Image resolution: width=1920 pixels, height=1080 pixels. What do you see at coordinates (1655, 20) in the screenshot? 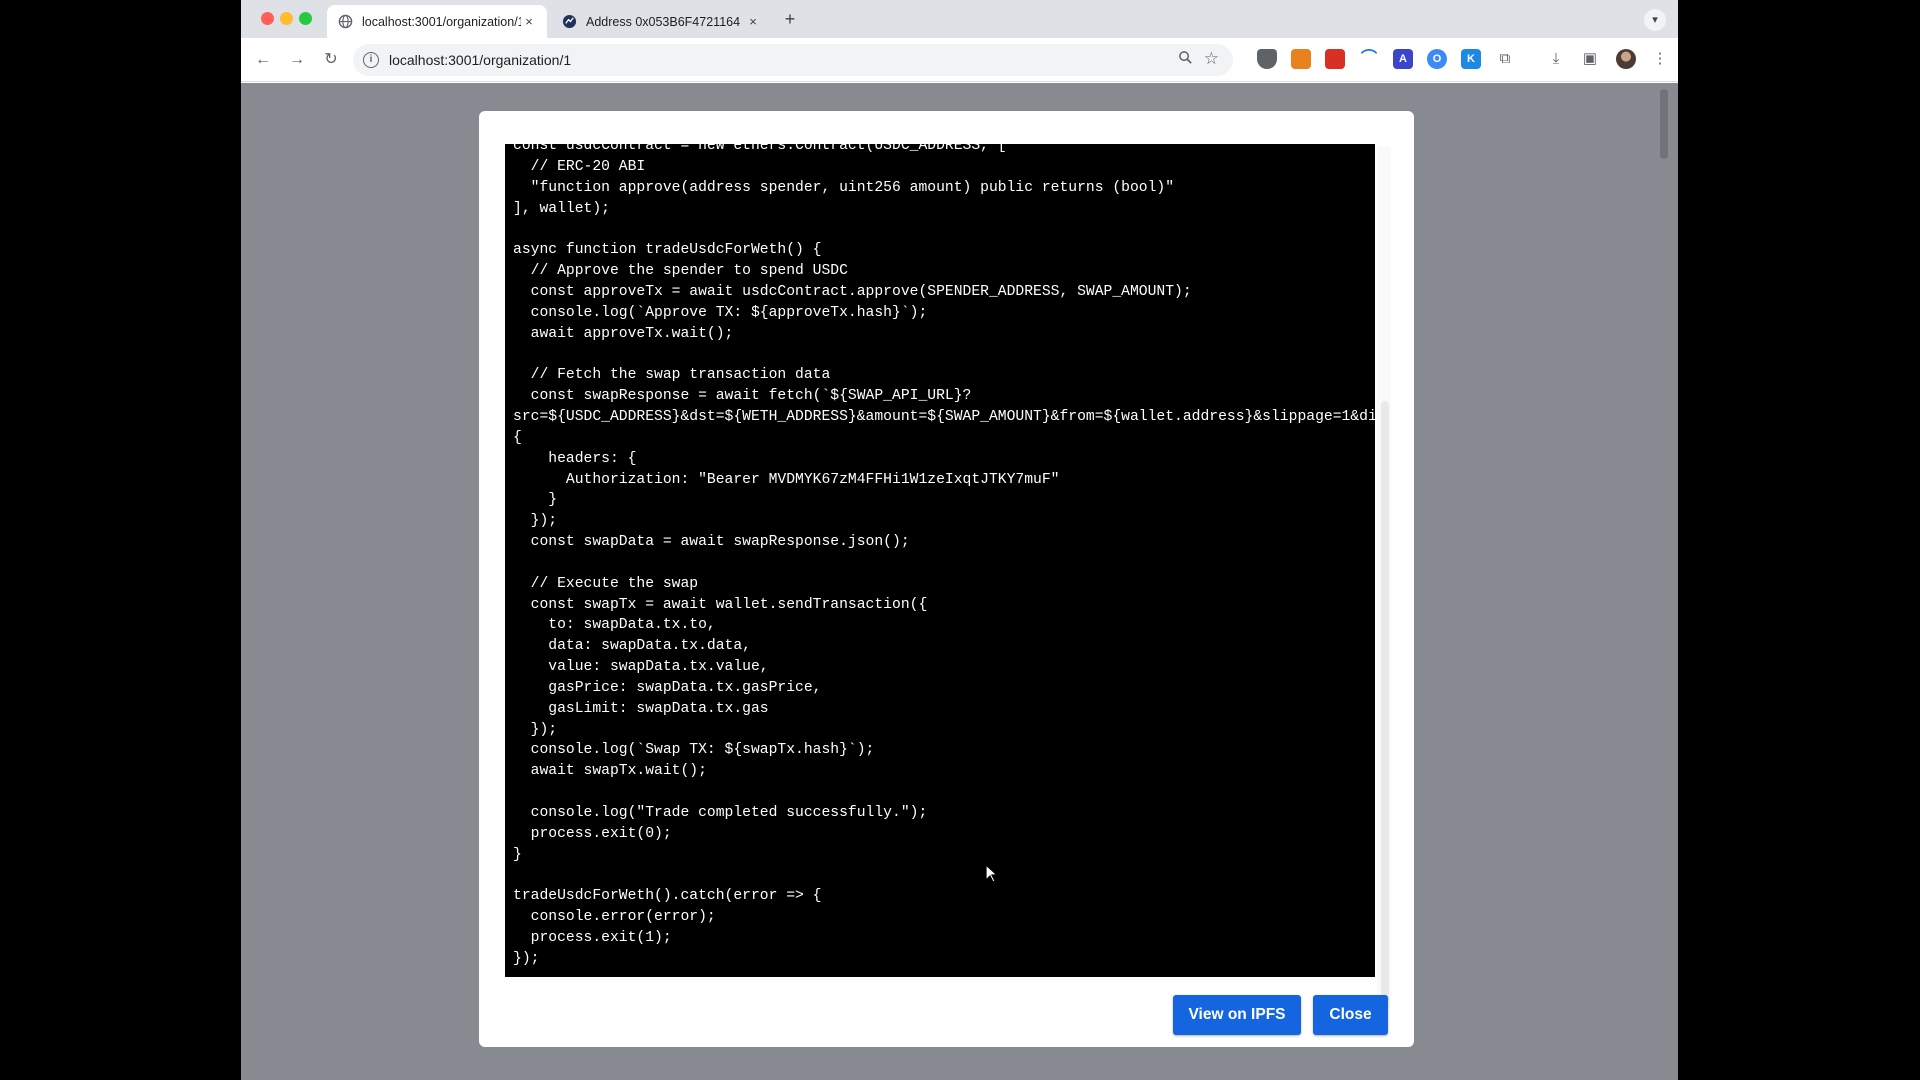
I see `tab-search-button: ▾` at bounding box center [1655, 20].